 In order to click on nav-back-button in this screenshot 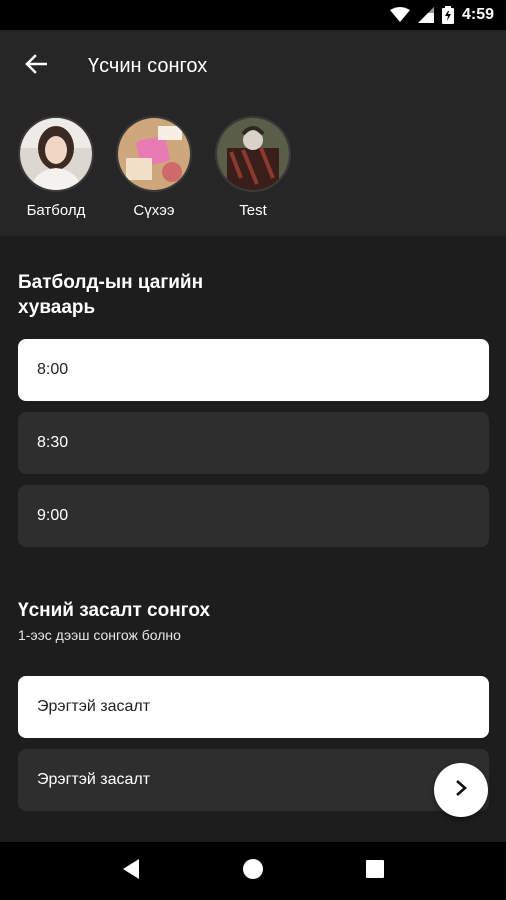, I will do `click(131, 871)`.